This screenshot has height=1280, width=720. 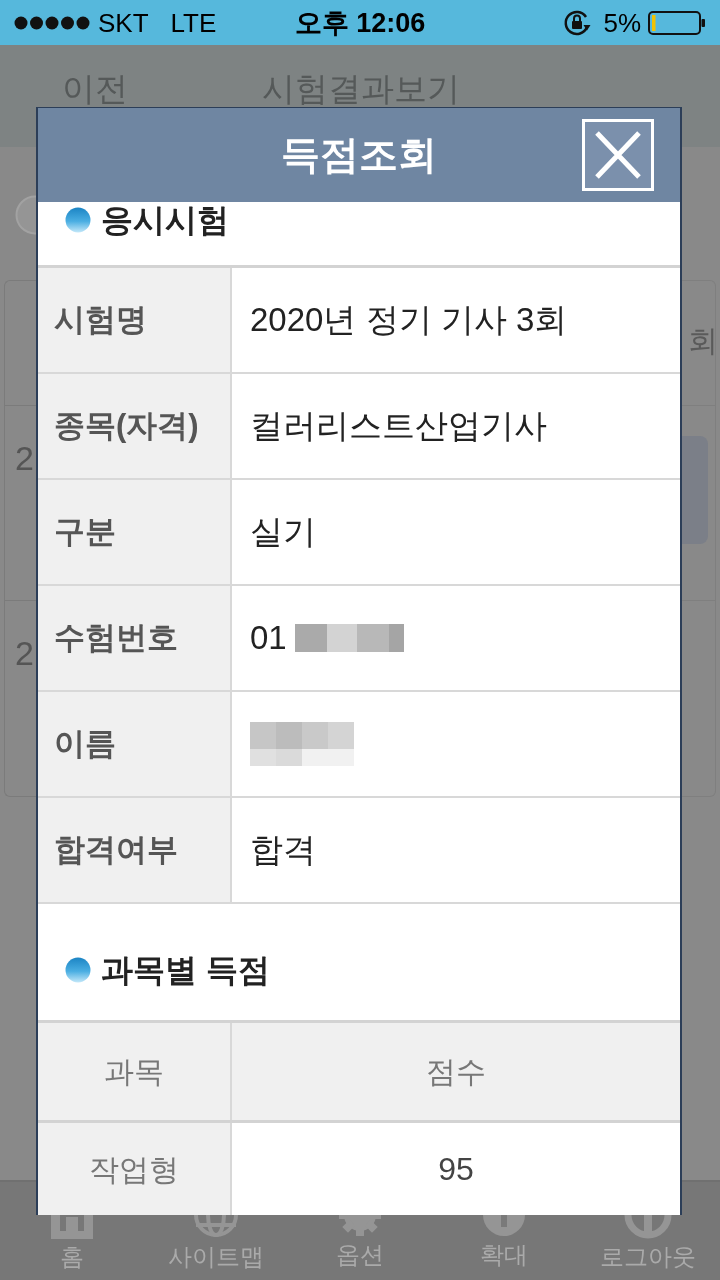 I want to click on close-button, so click(x=618, y=155).